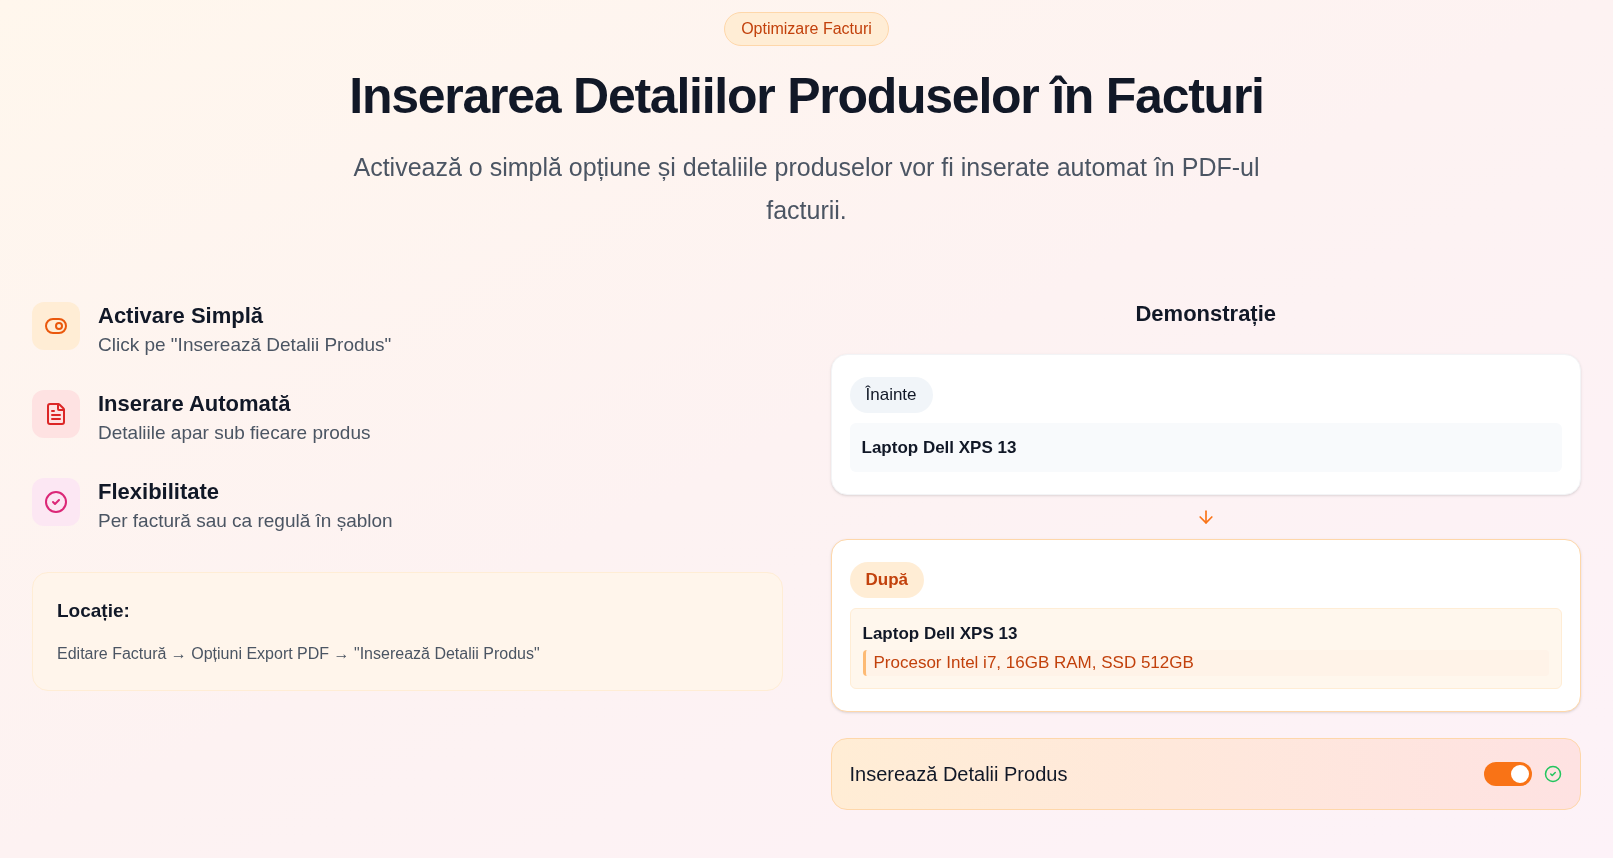 The height and width of the screenshot is (858, 1613). Describe the element at coordinates (940, 633) in the screenshot. I see `product-name: Laptop Dell XPS 13` at that location.